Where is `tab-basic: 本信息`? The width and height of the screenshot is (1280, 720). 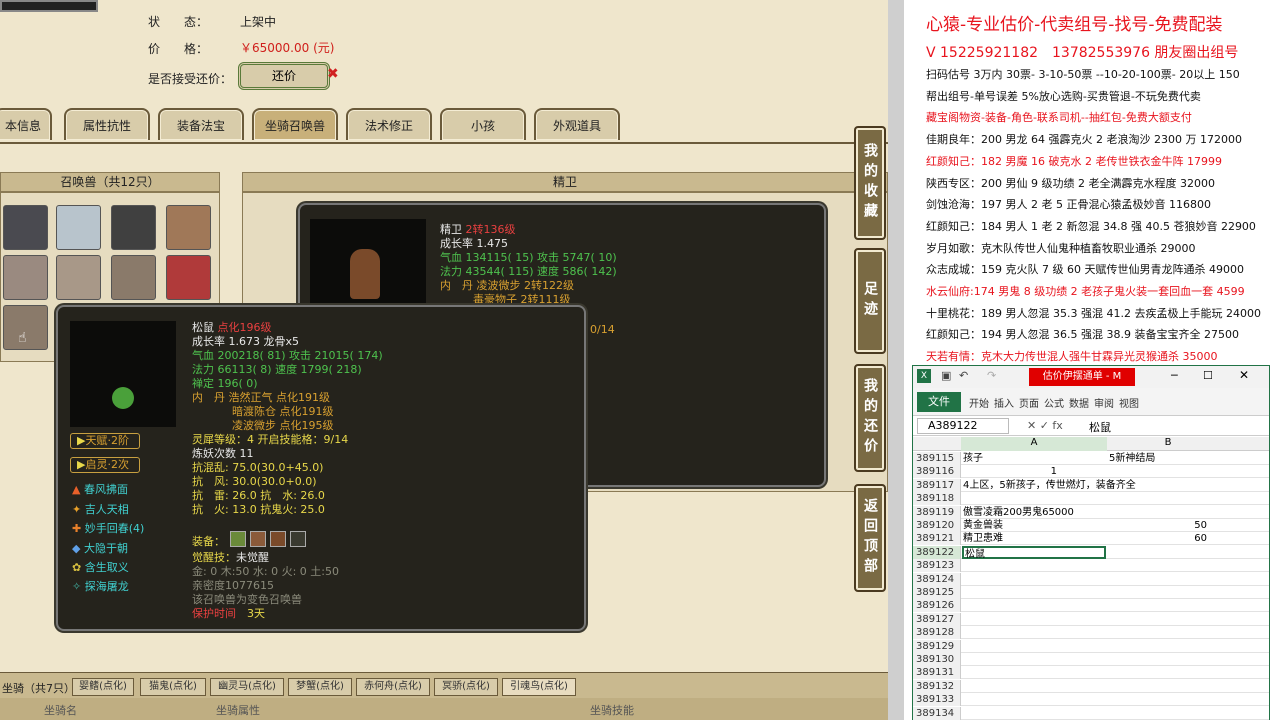
tab-basic: 本信息 is located at coordinates (26, 124).